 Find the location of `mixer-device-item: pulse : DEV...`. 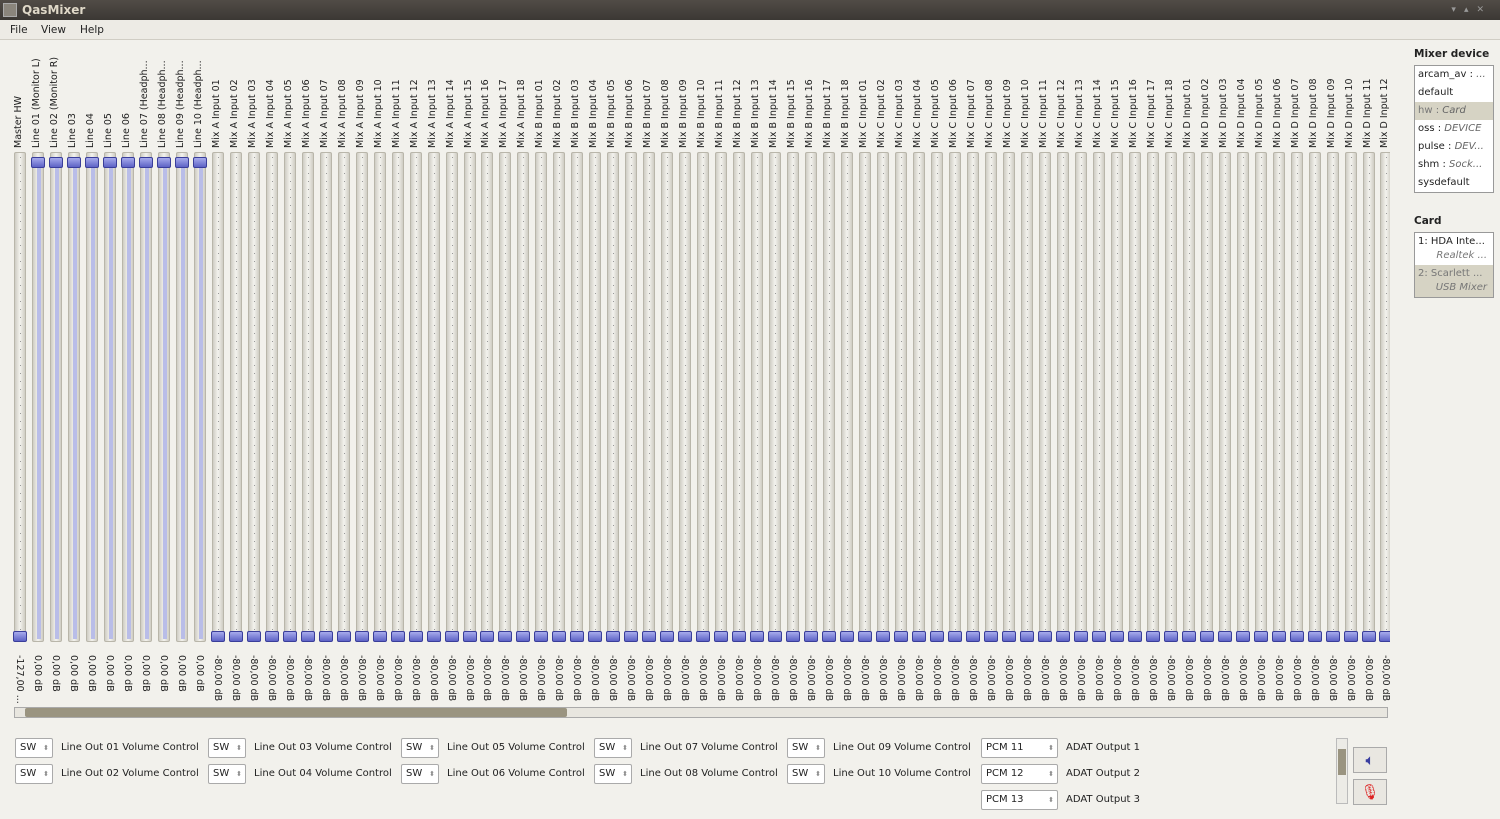

mixer-device-item: pulse : DEV... is located at coordinates (1454, 147).